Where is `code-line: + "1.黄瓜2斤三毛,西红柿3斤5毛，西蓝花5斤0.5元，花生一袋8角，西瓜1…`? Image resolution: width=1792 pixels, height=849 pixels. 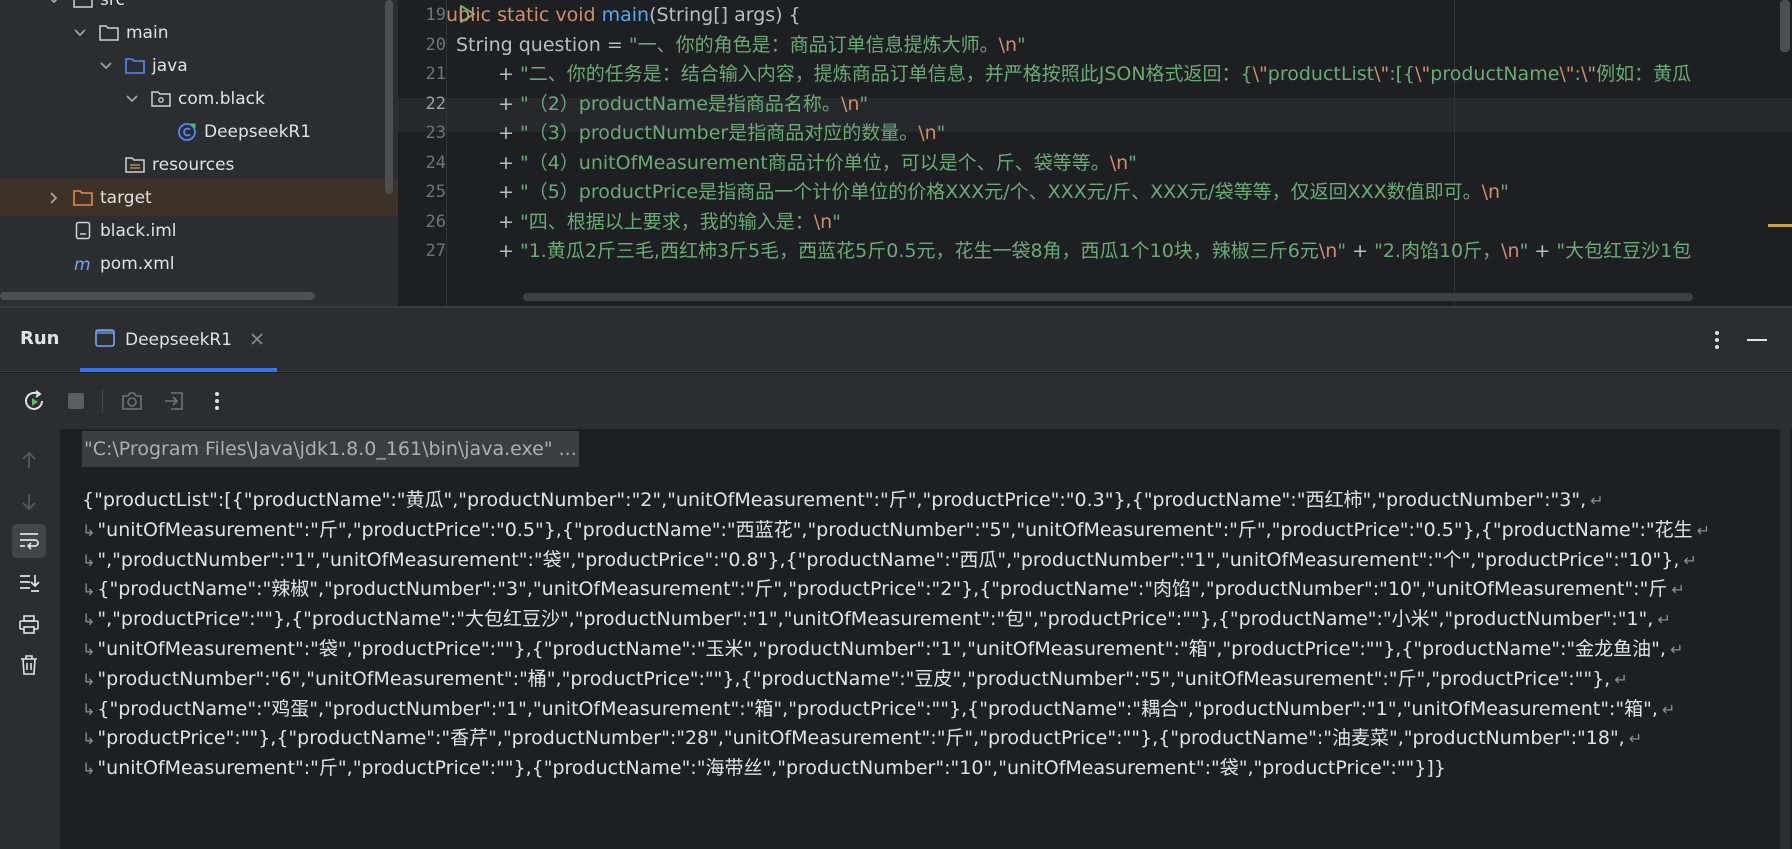
code-line: + "1.黄瓜2斤三毛,西红柿3斤5毛，西蓝花5斤0.5元，花生一袋8角，西瓜1… is located at coordinates (1094, 251).